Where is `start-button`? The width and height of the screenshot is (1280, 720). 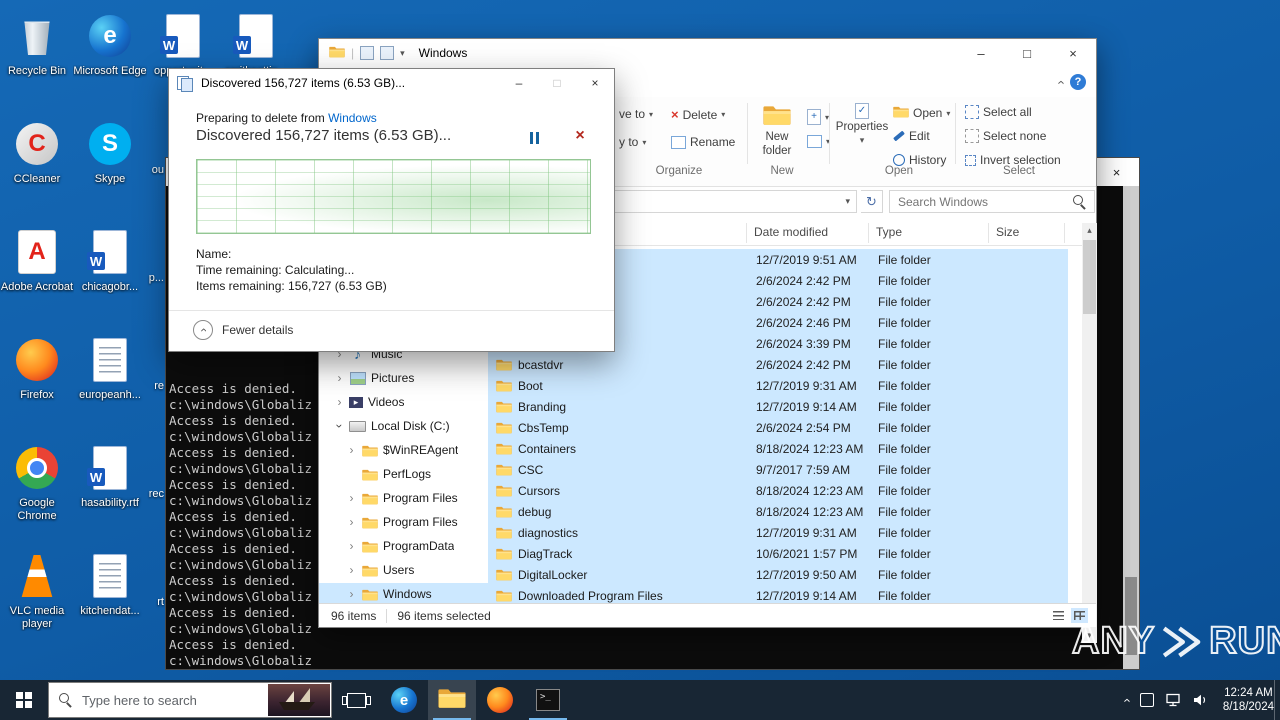 start-button is located at coordinates (24, 700).